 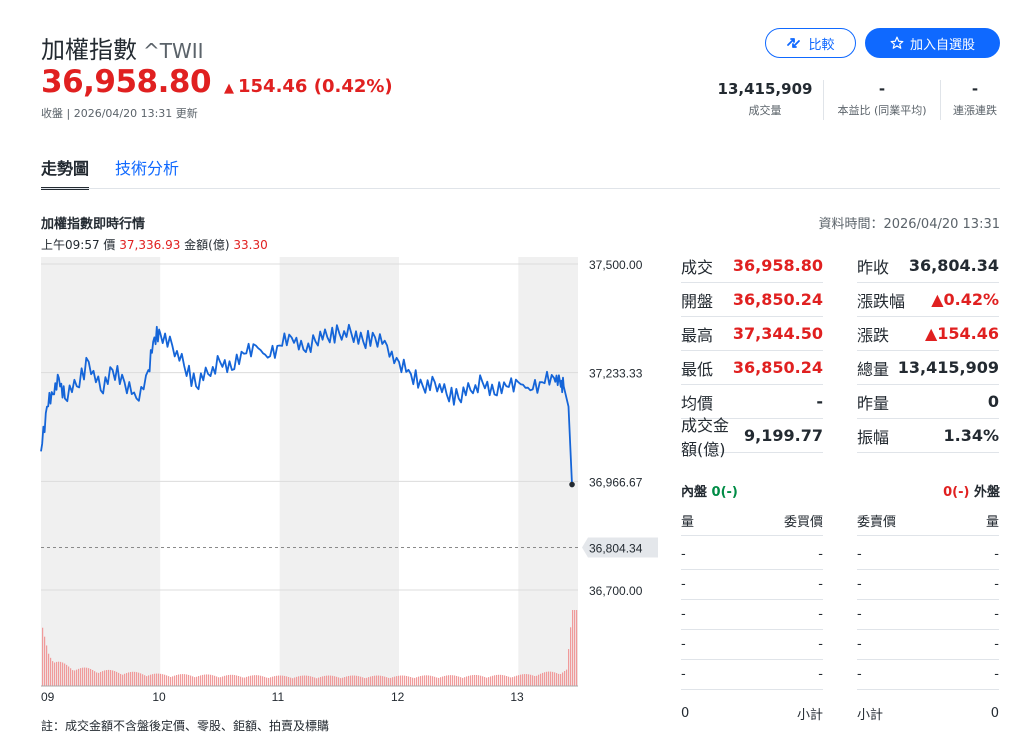 I want to click on quote-label: 最高, so click(x=697, y=335).